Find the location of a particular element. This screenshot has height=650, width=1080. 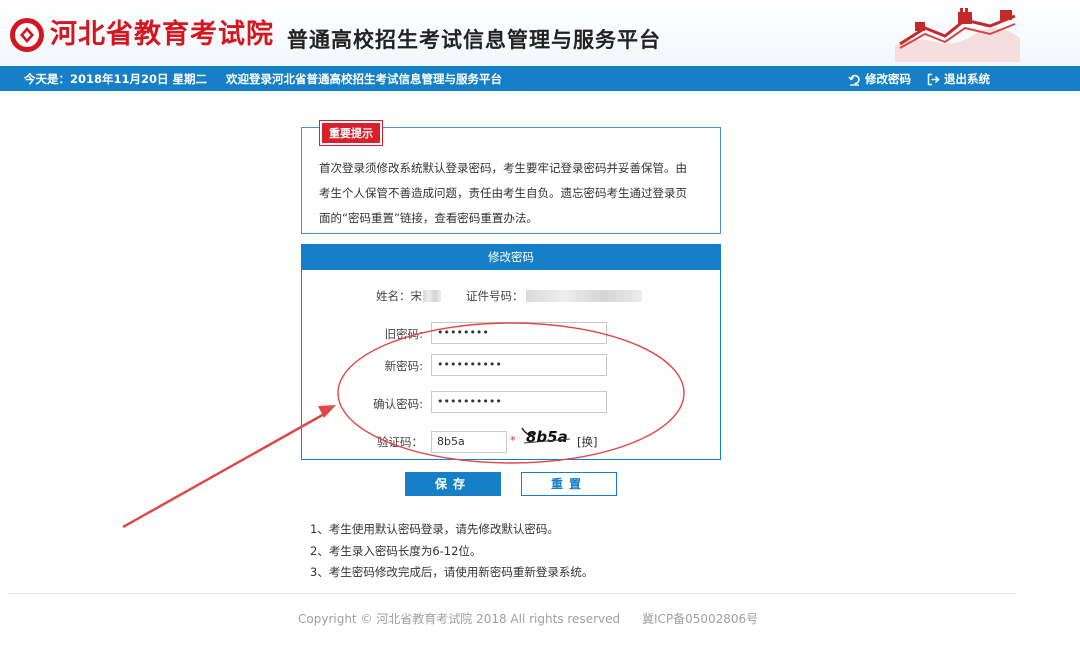

old-password-label: 旧密码: is located at coordinates (403, 334).